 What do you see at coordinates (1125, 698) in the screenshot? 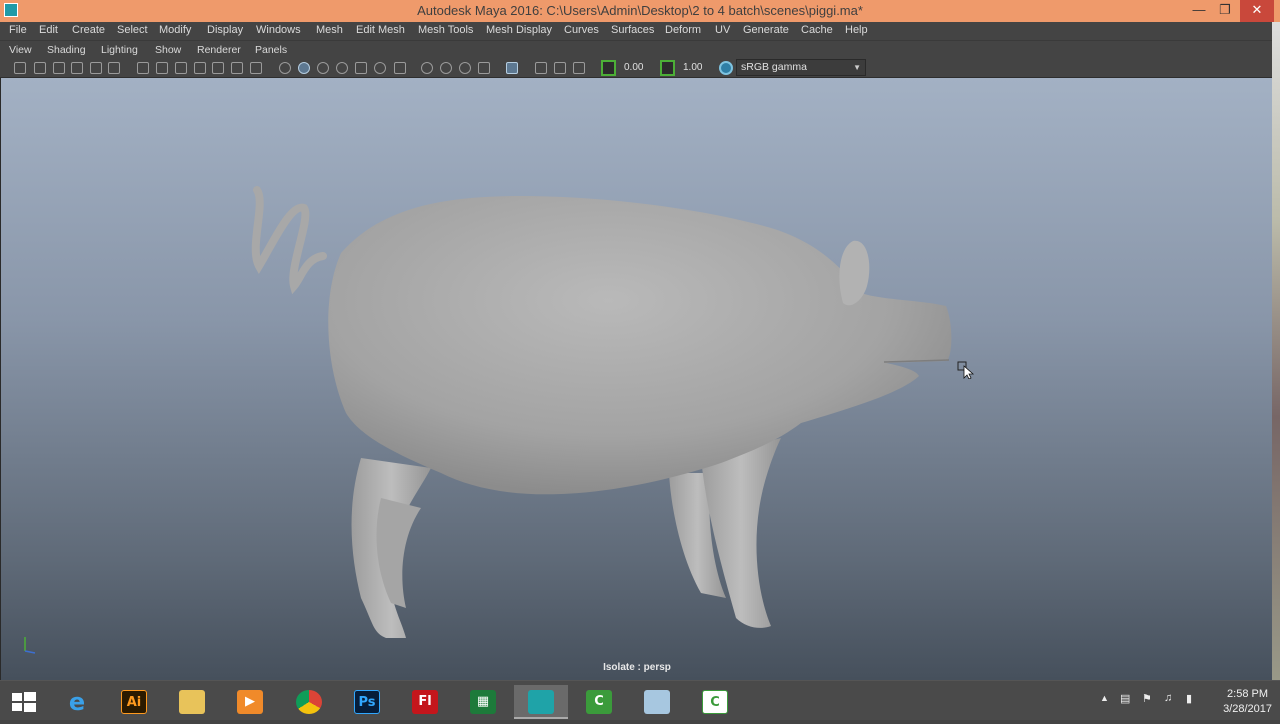
I see `network-icon: ▤` at bounding box center [1125, 698].